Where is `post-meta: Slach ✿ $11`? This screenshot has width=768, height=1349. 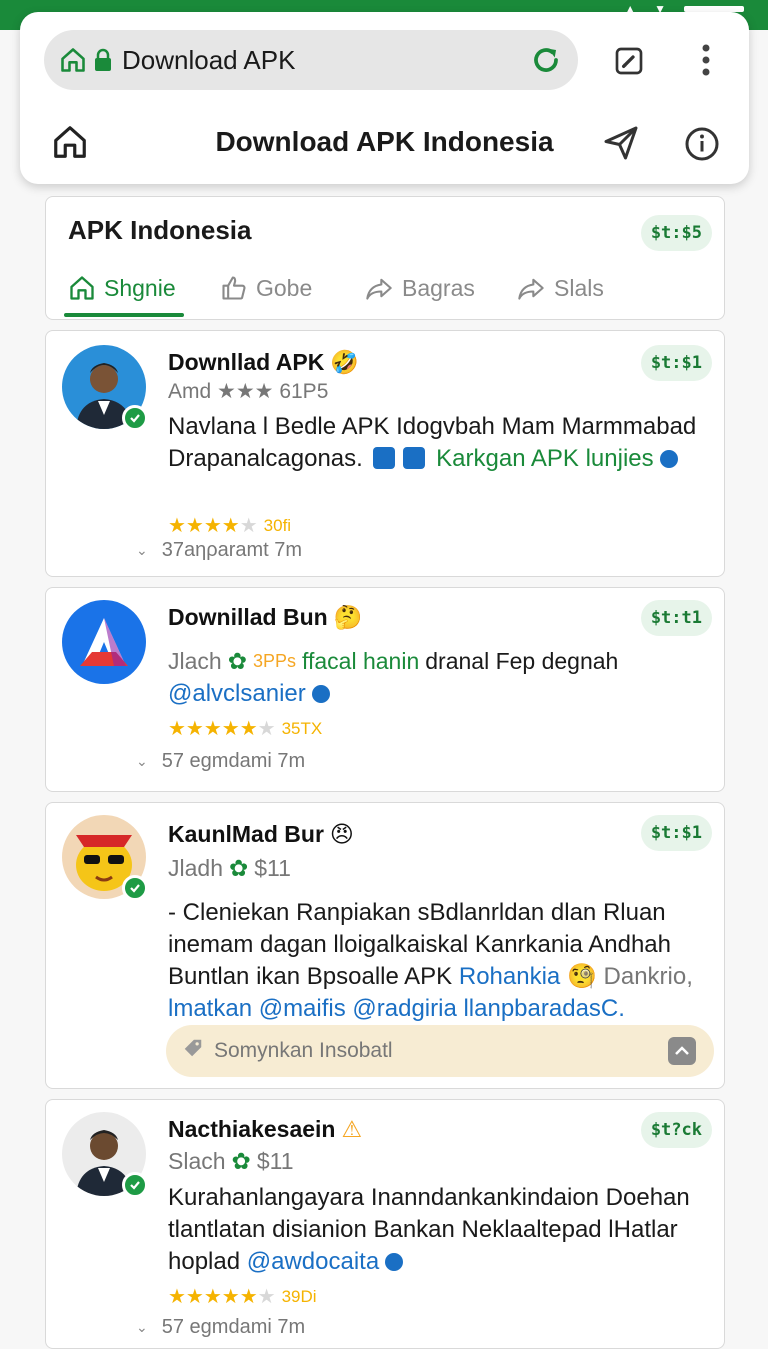 post-meta: Slach ✿ $11 is located at coordinates (231, 1161).